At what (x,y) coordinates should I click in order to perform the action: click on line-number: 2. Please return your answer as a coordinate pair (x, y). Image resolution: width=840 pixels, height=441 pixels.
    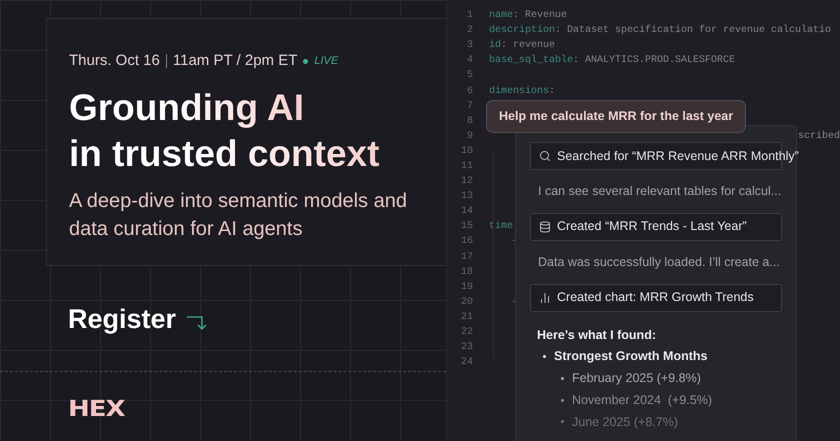
    Looking at the image, I should click on (470, 31).